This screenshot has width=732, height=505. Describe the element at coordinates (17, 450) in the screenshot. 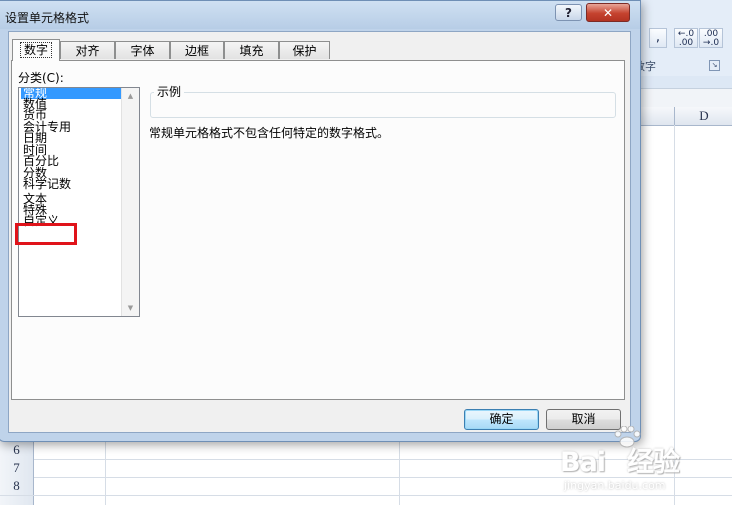

I see `row-number: 6` at that location.